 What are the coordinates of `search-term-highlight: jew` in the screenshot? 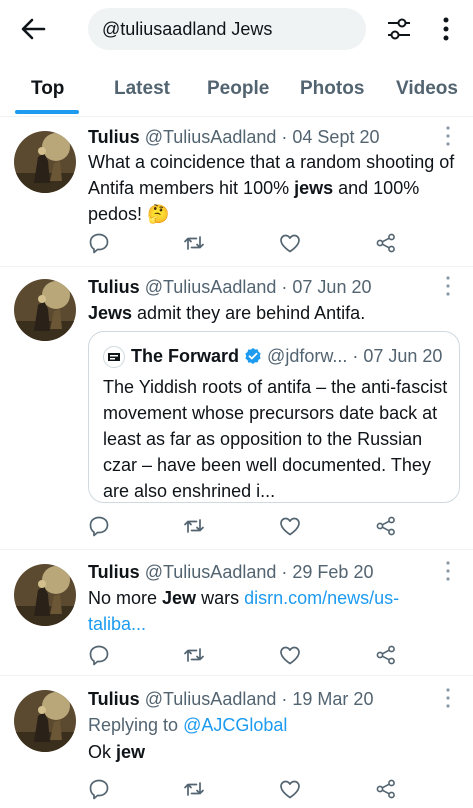 It's located at (131, 752).